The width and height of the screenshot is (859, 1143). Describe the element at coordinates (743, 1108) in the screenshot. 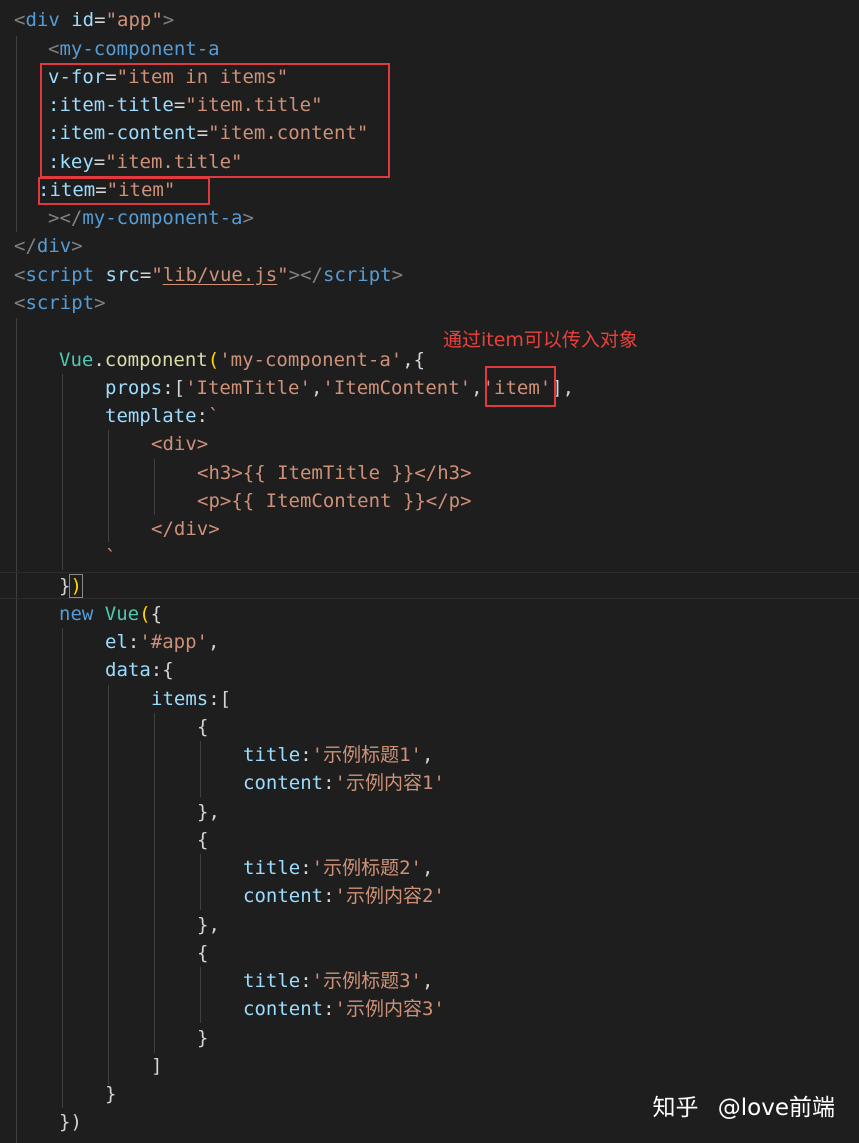

I see `watermark: 知乎 @love前端` at that location.